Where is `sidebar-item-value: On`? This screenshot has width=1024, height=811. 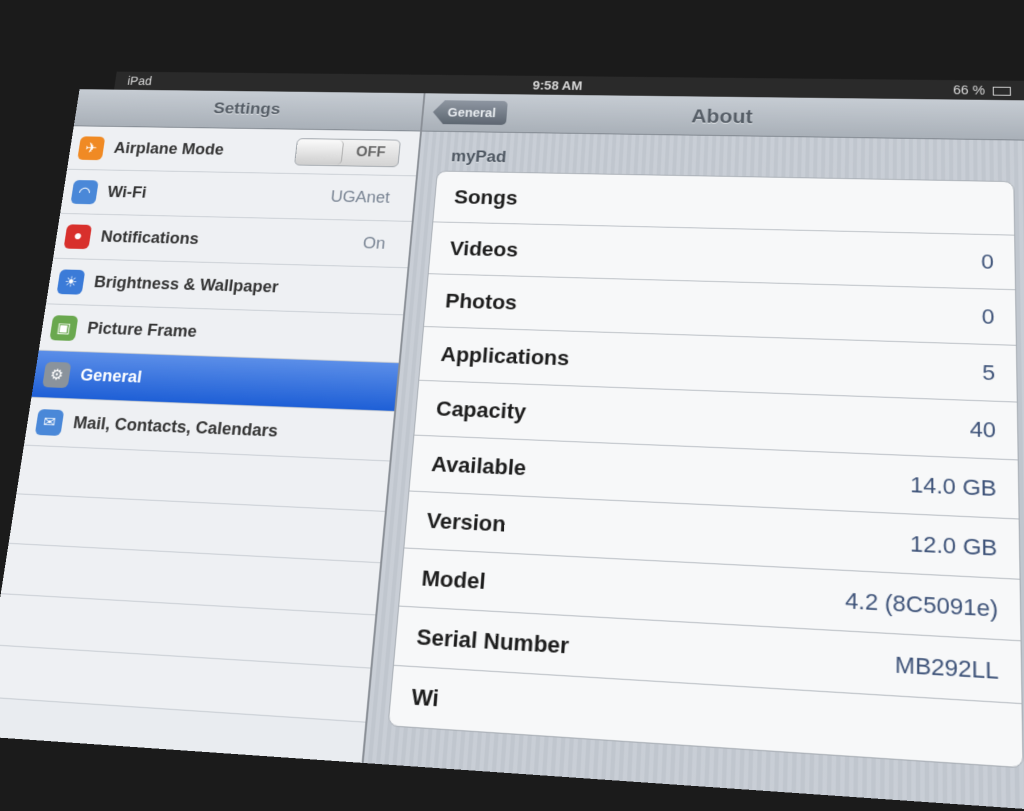 sidebar-item-value: On is located at coordinates (374, 243).